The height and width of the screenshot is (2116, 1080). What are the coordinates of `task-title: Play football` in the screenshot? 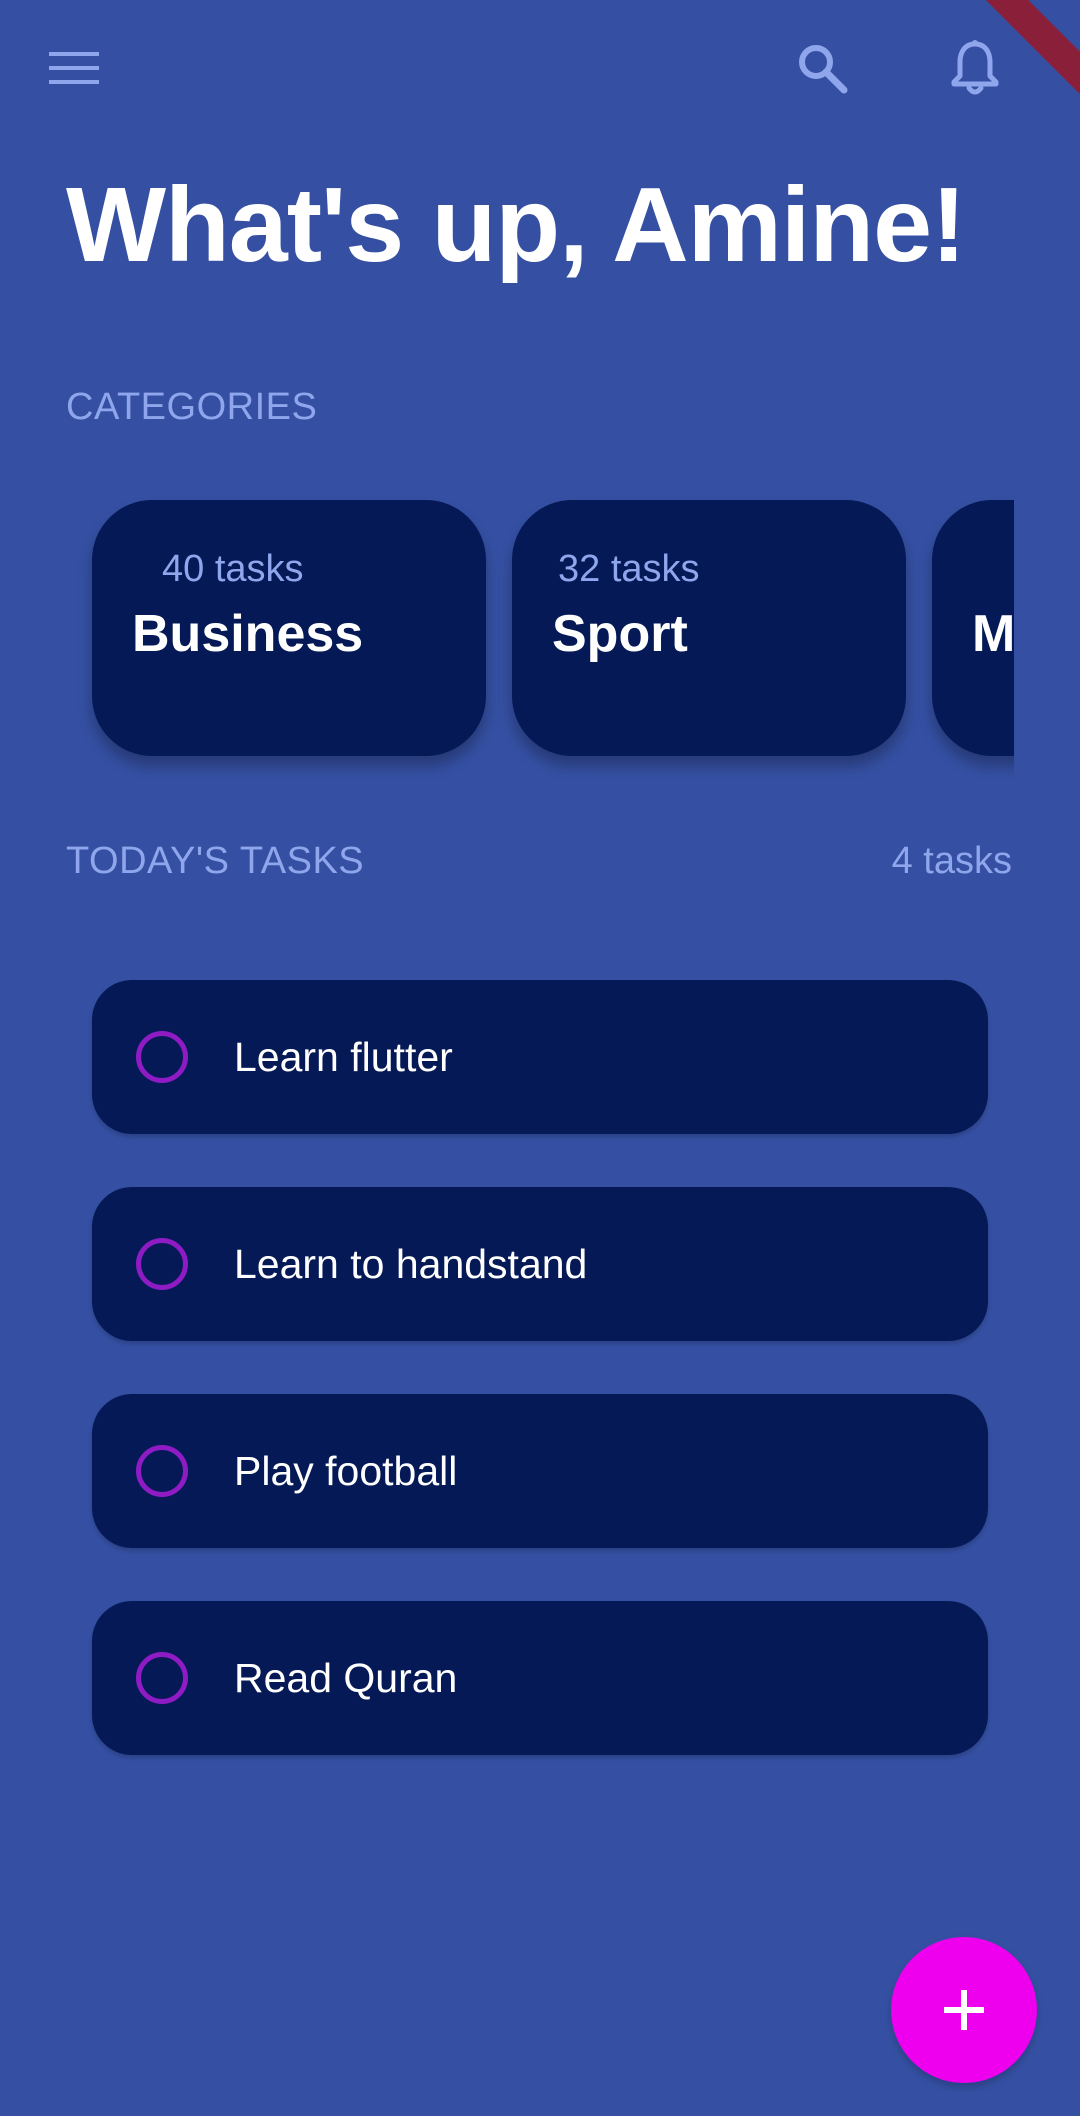 It's located at (346, 1471).